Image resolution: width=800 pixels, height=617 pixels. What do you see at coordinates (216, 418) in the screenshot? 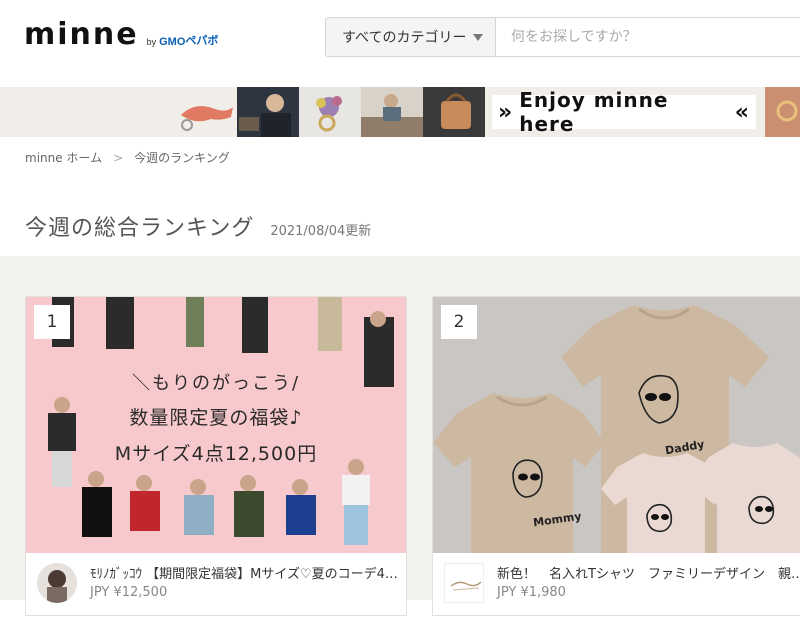
I see `flyer-subheading: 数量限定夏の福袋♪` at bounding box center [216, 418].